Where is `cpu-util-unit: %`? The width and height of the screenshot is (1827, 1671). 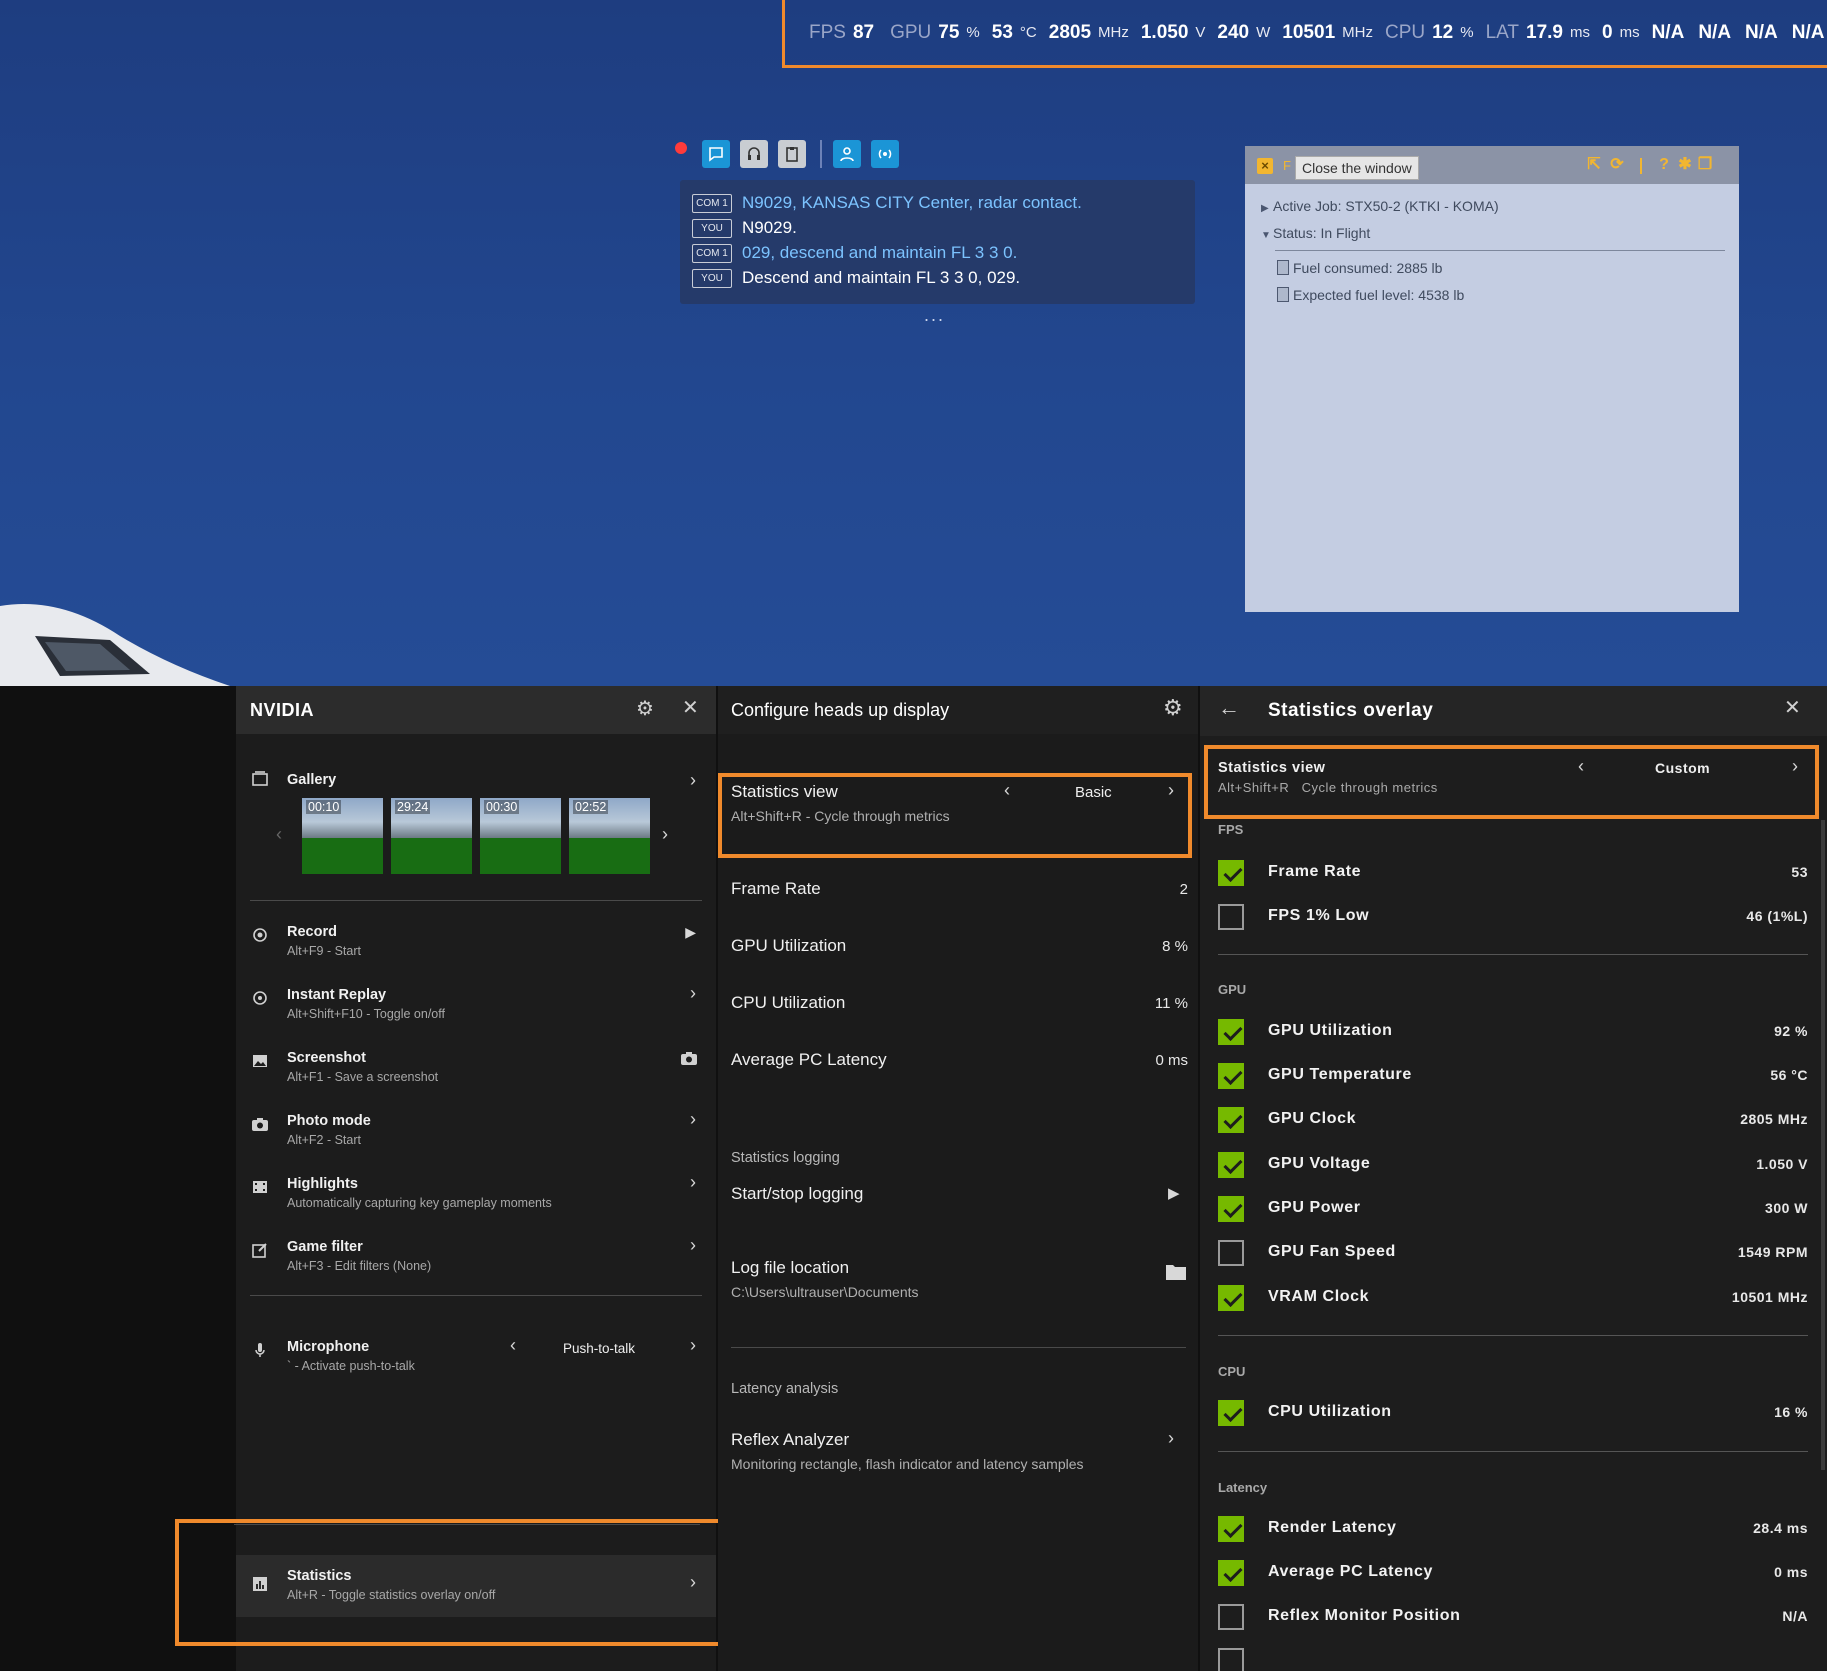
cpu-util-unit: % is located at coordinates (1467, 32).